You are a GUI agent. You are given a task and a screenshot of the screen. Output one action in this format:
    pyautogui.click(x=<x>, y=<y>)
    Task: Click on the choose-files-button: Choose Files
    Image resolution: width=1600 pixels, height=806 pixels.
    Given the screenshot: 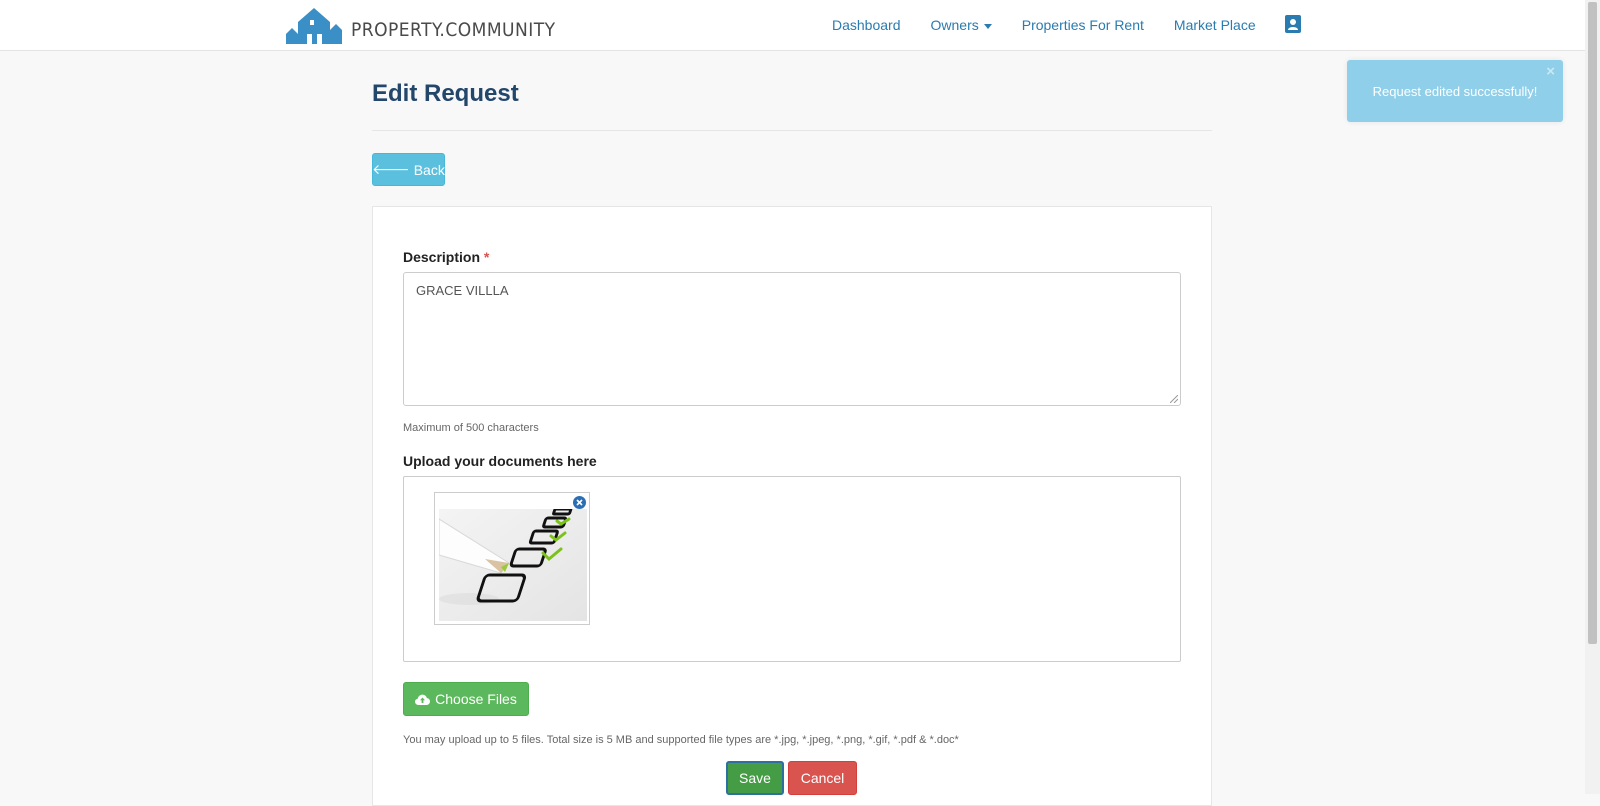 What is the action you would take?
    pyautogui.click(x=466, y=699)
    